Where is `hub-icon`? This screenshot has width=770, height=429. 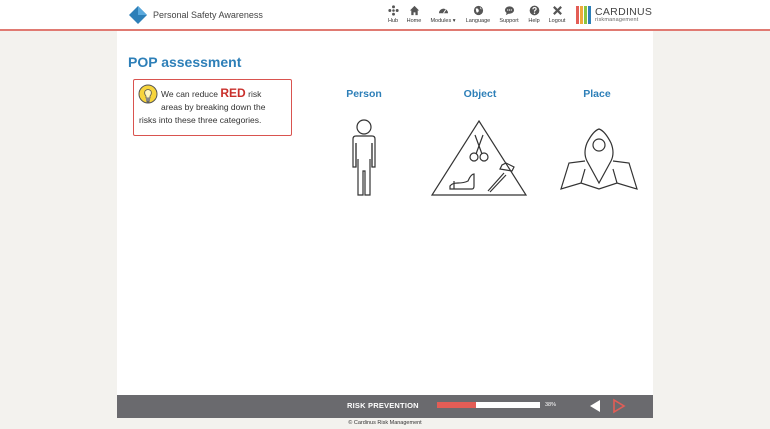 hub-icon is located at coordinates (393, 10).